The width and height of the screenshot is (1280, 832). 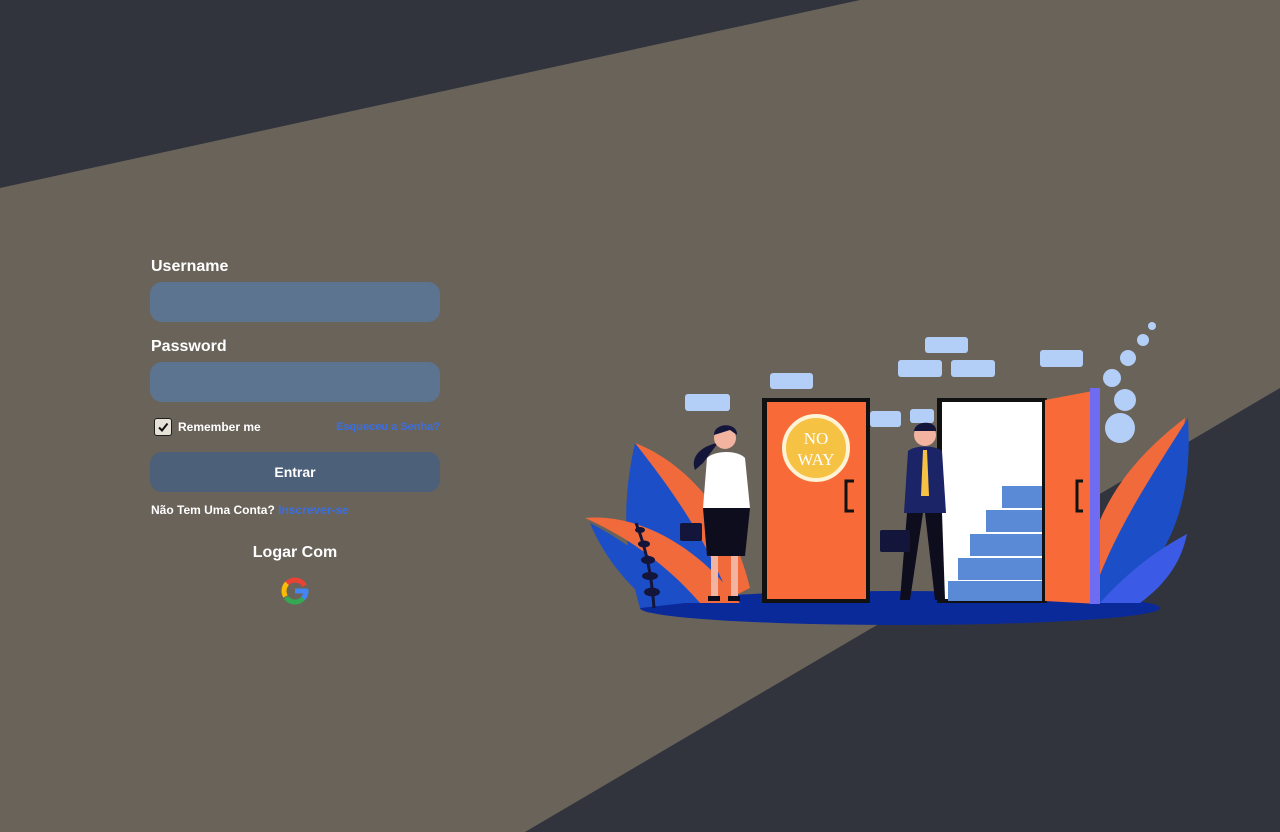 I want to click on social-login-title: Logar Com, so click(x=295, y=552).